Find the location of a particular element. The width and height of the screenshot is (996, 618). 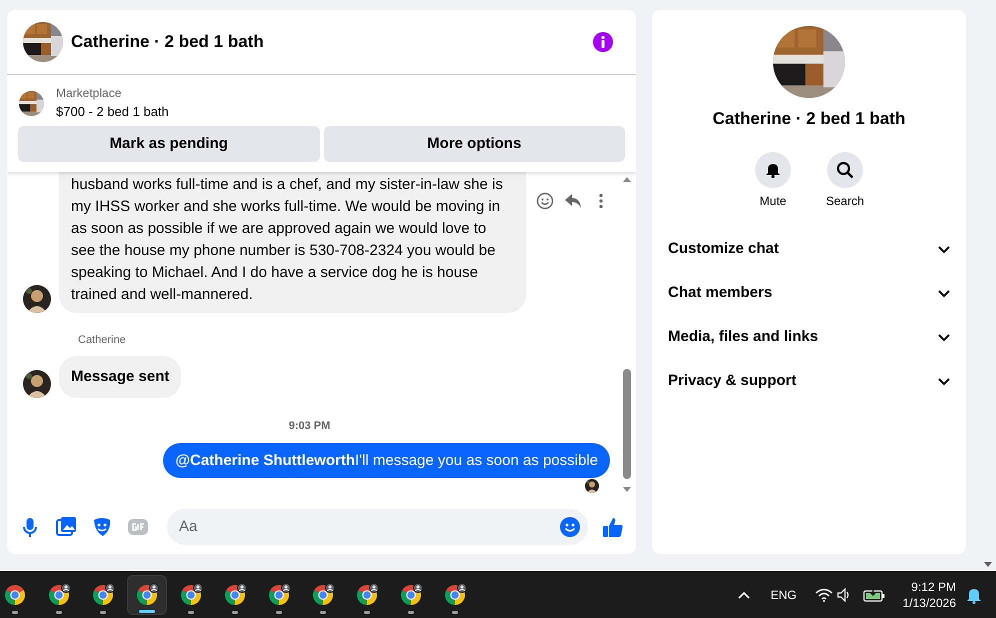

action-label: Mute is located at coordinates (773, 201).